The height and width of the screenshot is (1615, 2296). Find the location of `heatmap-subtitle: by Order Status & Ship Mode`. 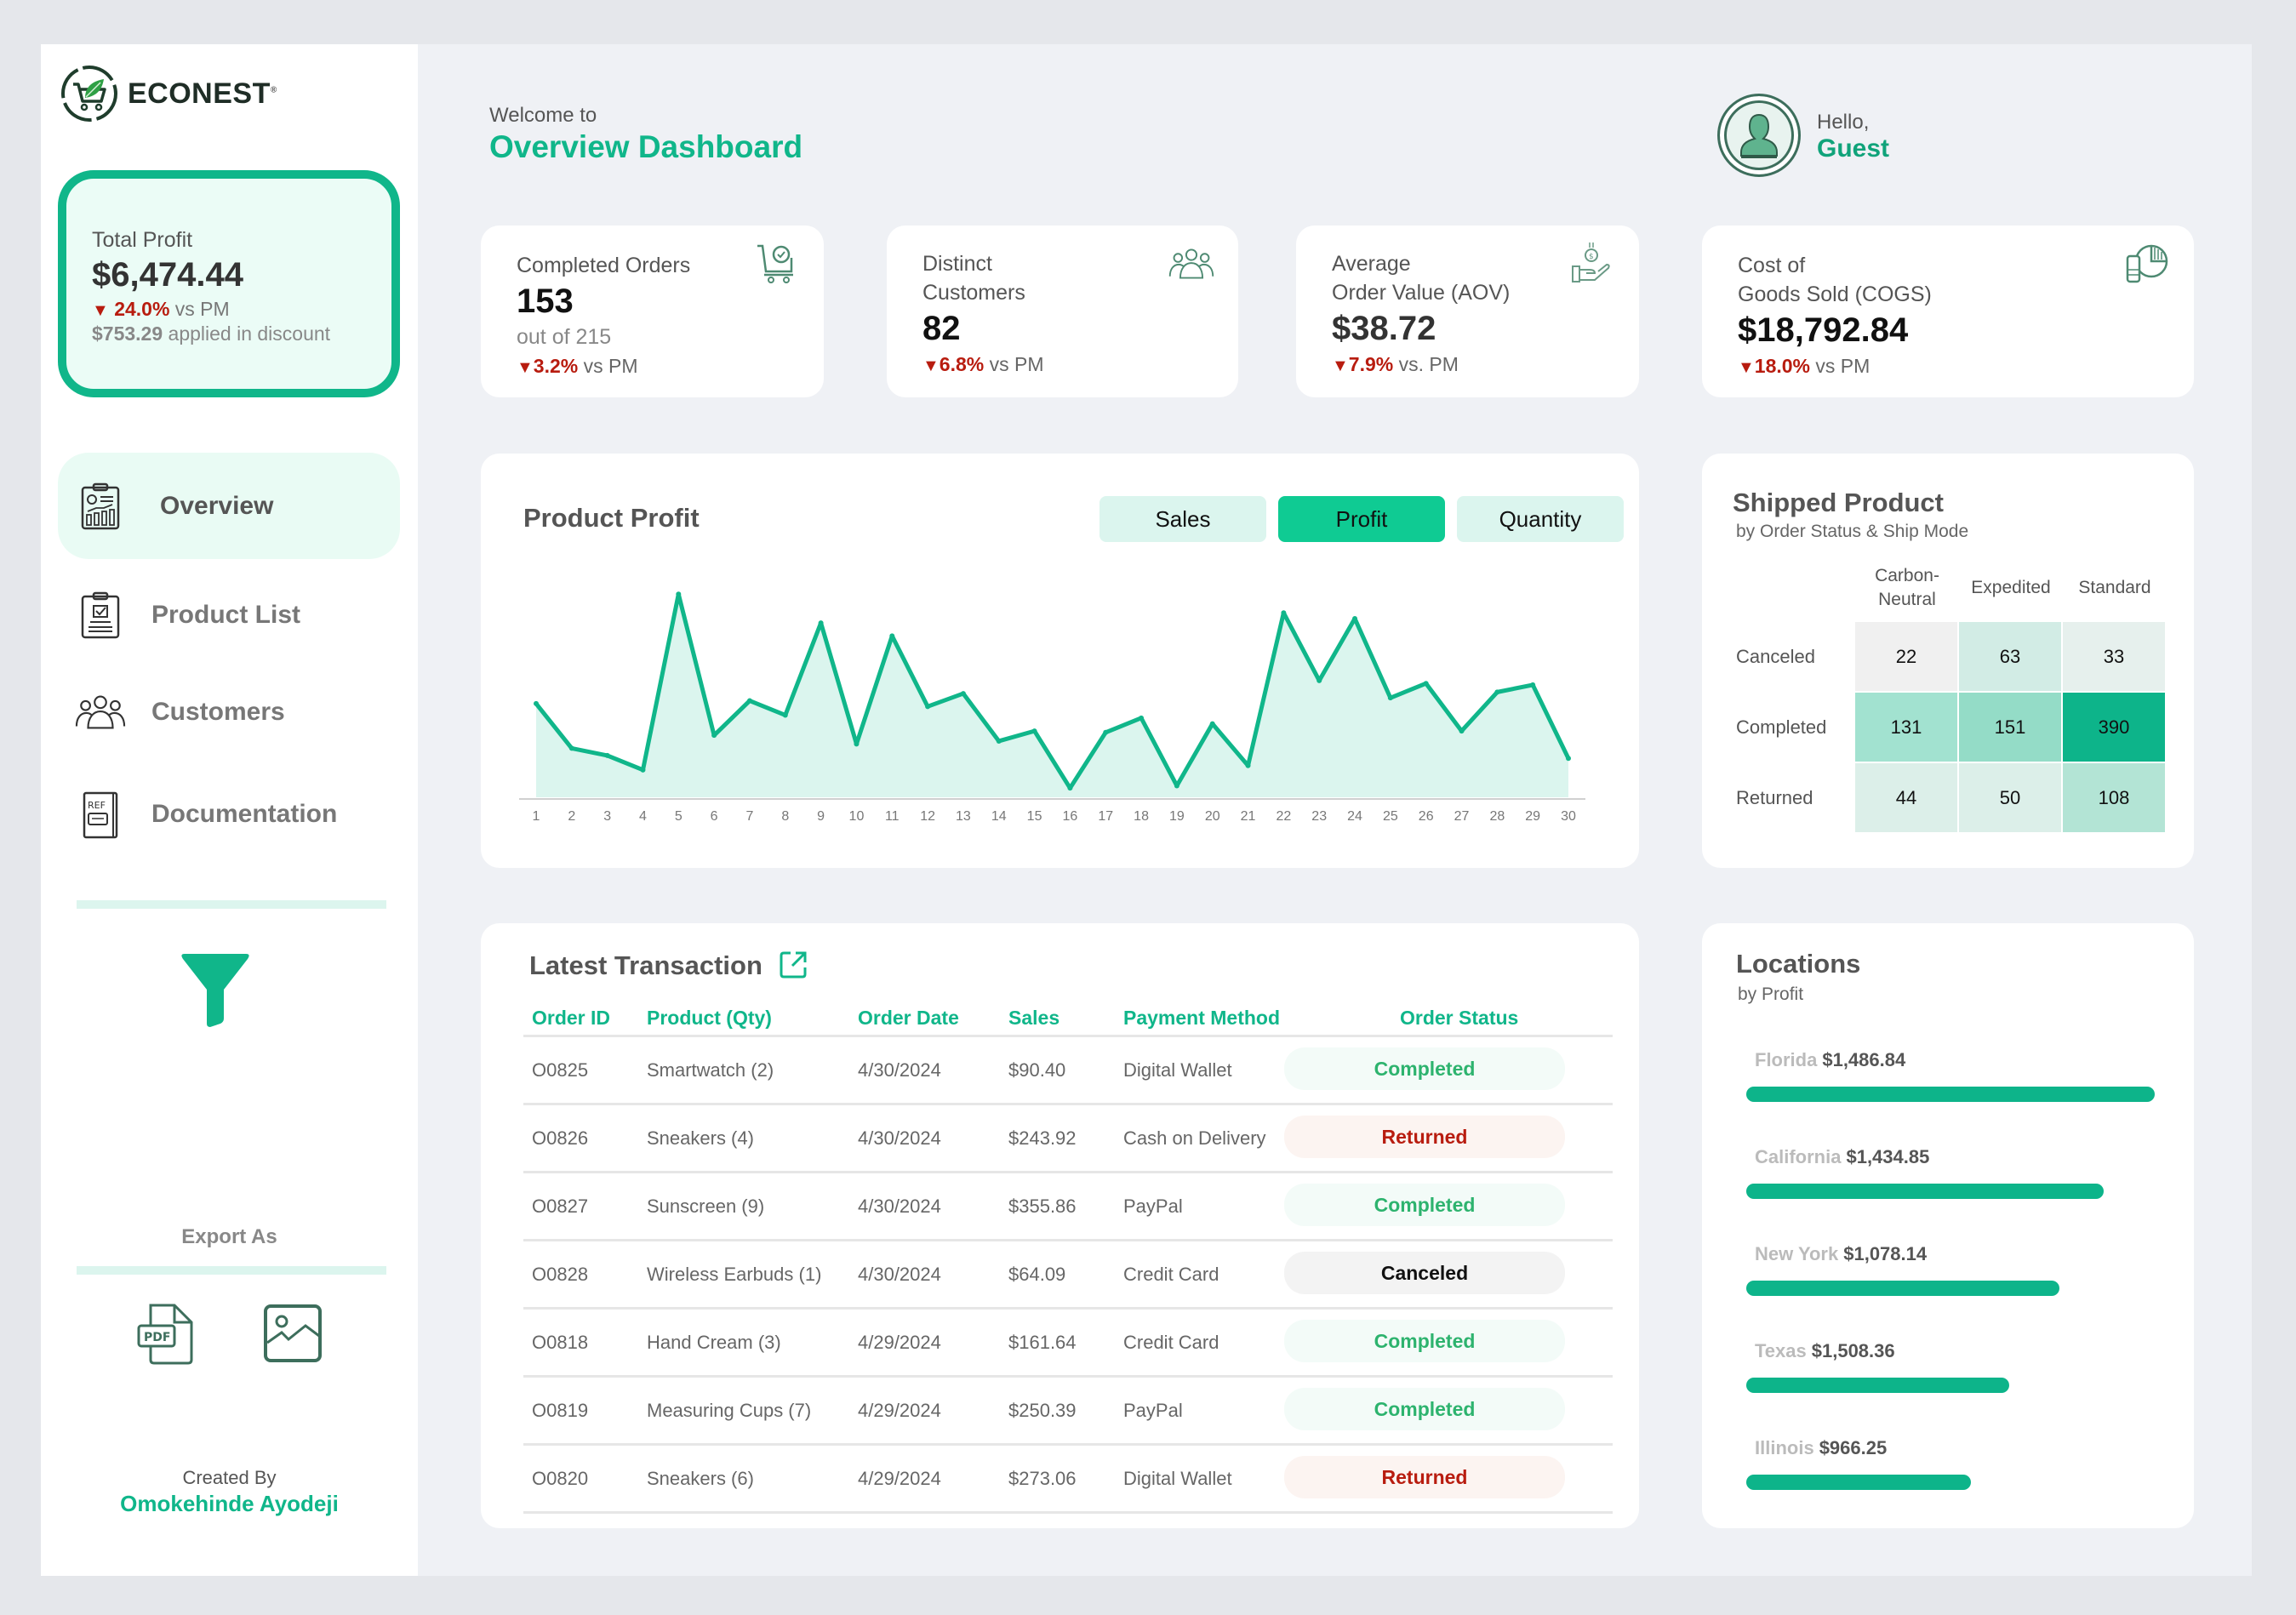

heatmap-subtitle: by Order Status & Ship Mode is located at coordinates (1852, 531).